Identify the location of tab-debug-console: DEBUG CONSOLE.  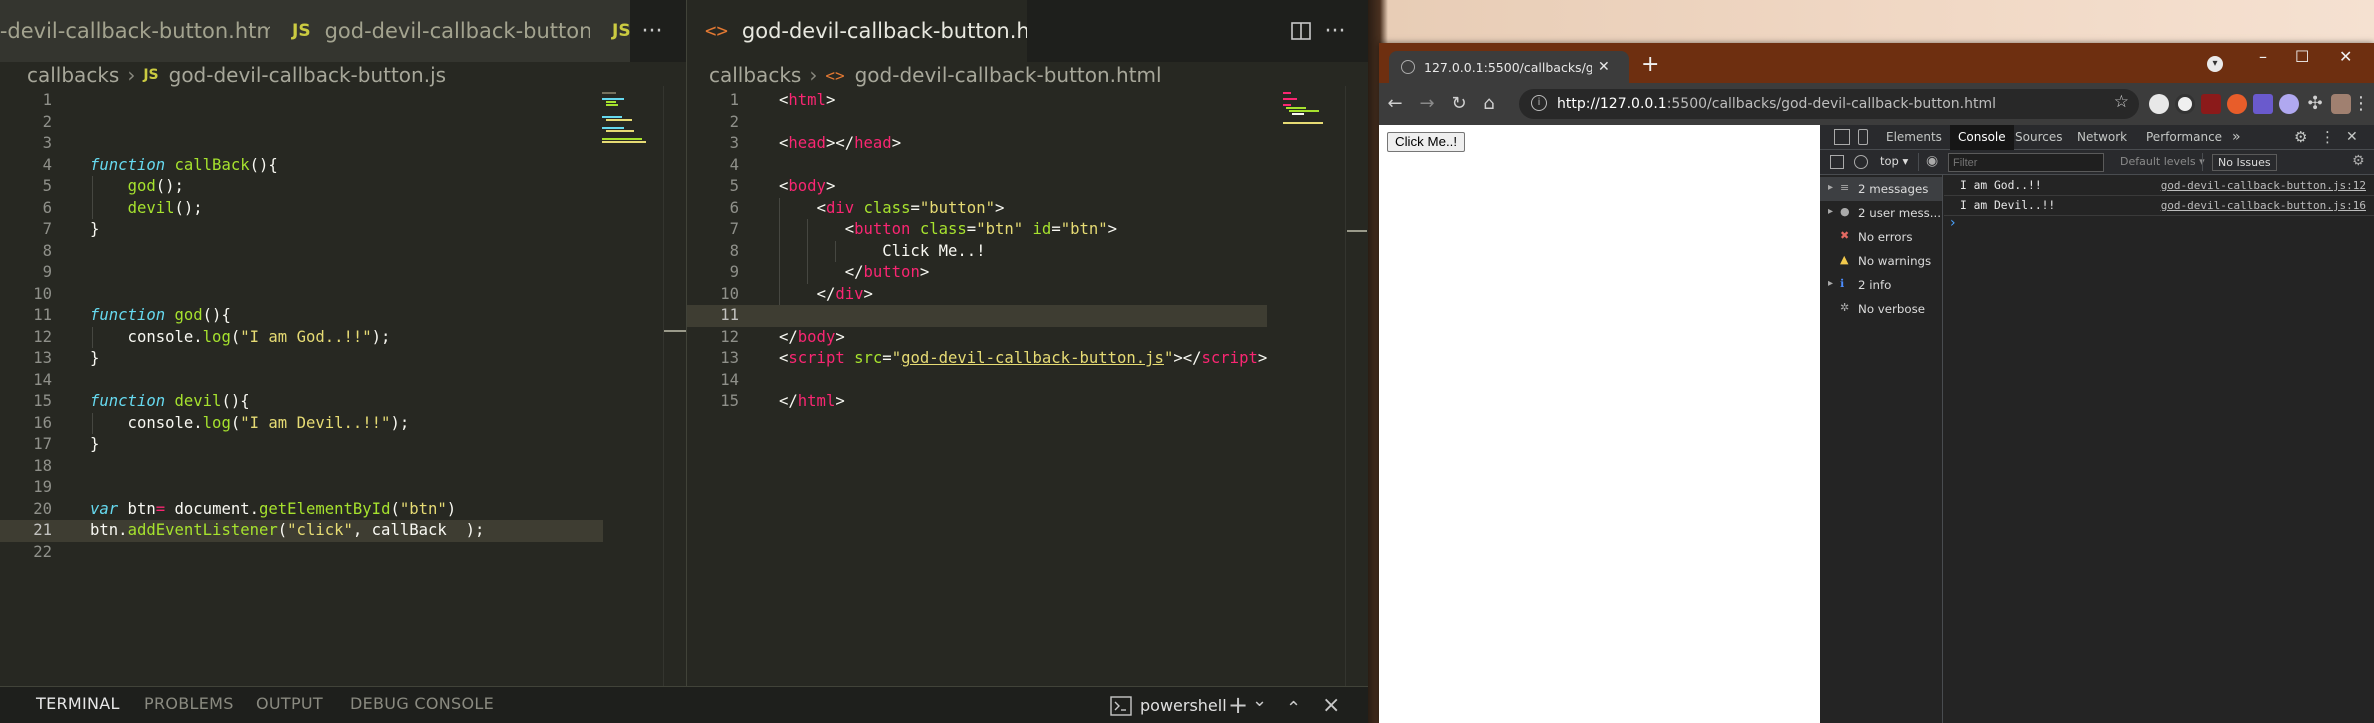
(422, 705).